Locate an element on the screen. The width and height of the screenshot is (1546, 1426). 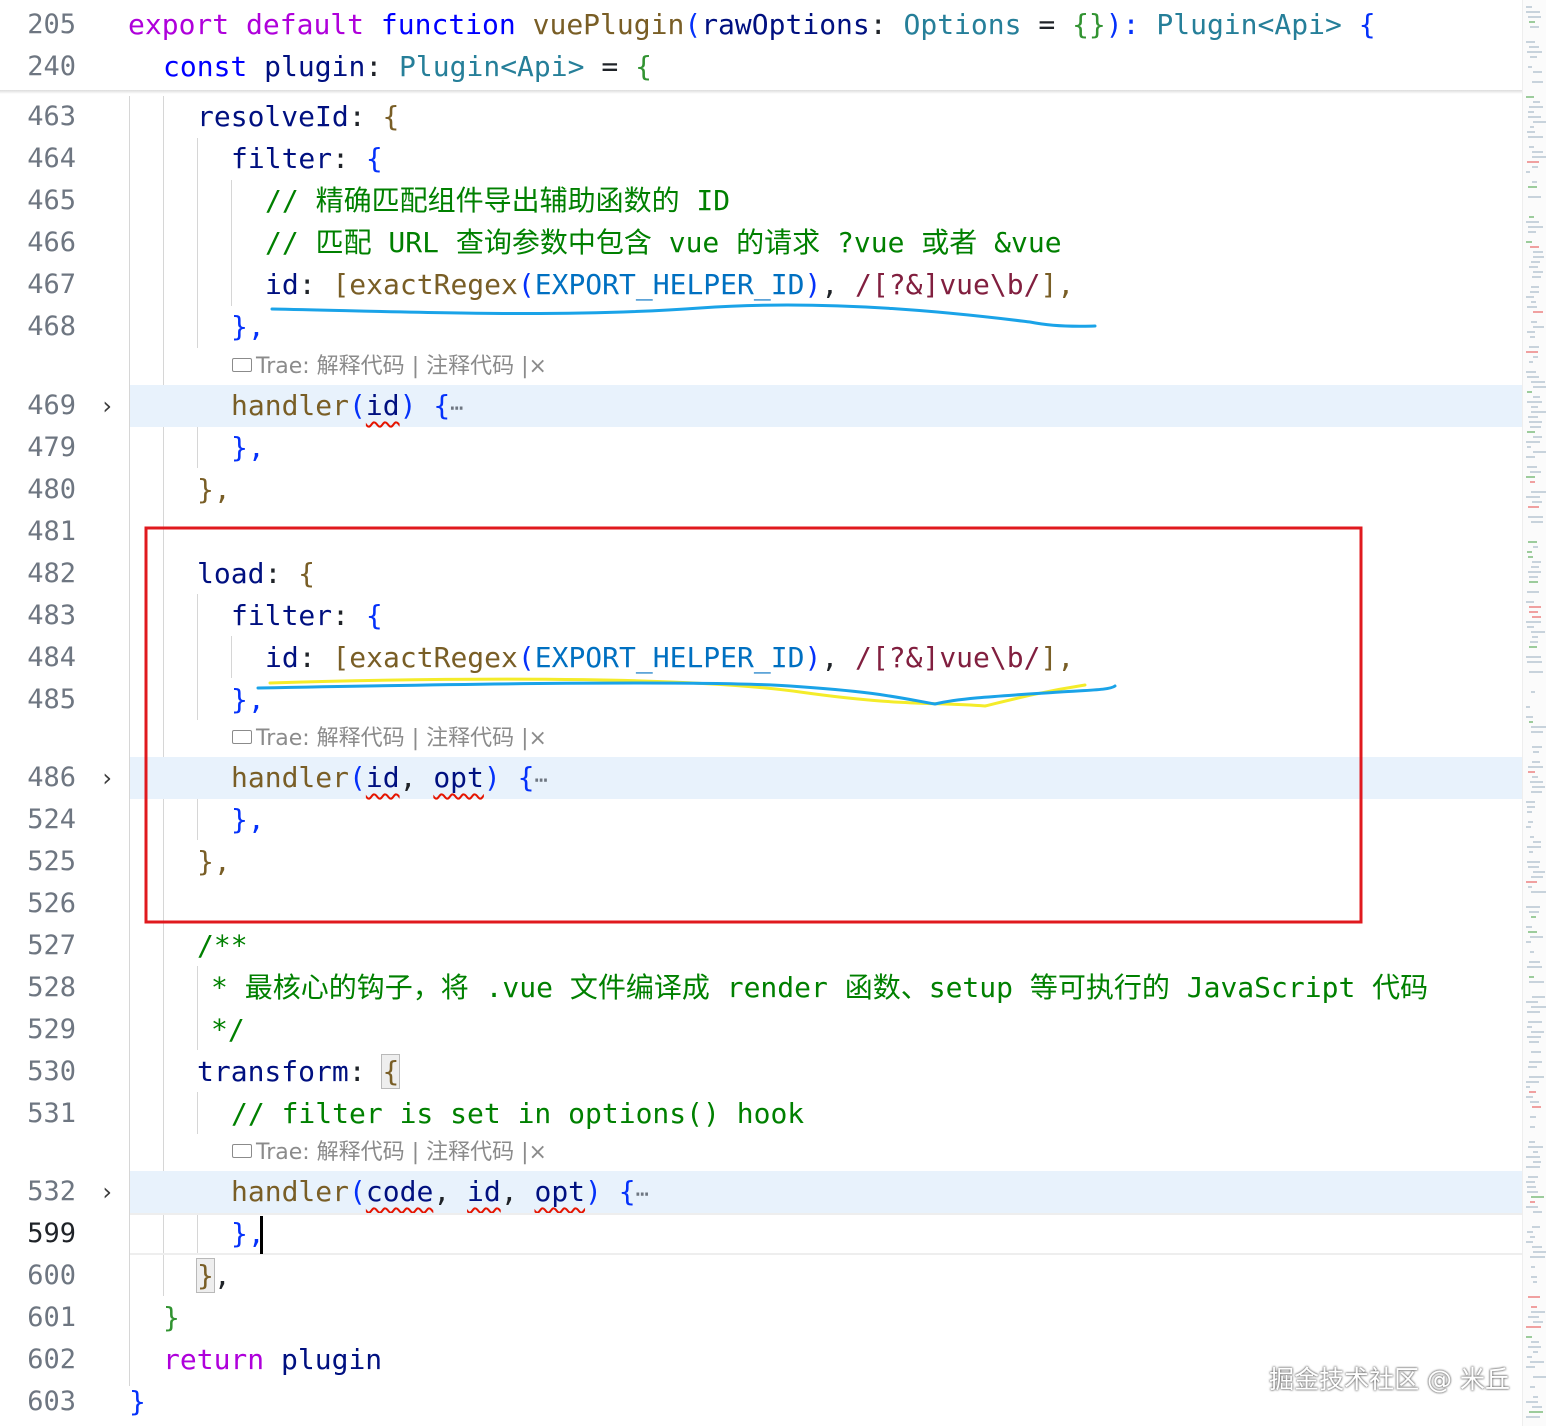
blue-underline-resolveid is located at coordinates (683, 315).